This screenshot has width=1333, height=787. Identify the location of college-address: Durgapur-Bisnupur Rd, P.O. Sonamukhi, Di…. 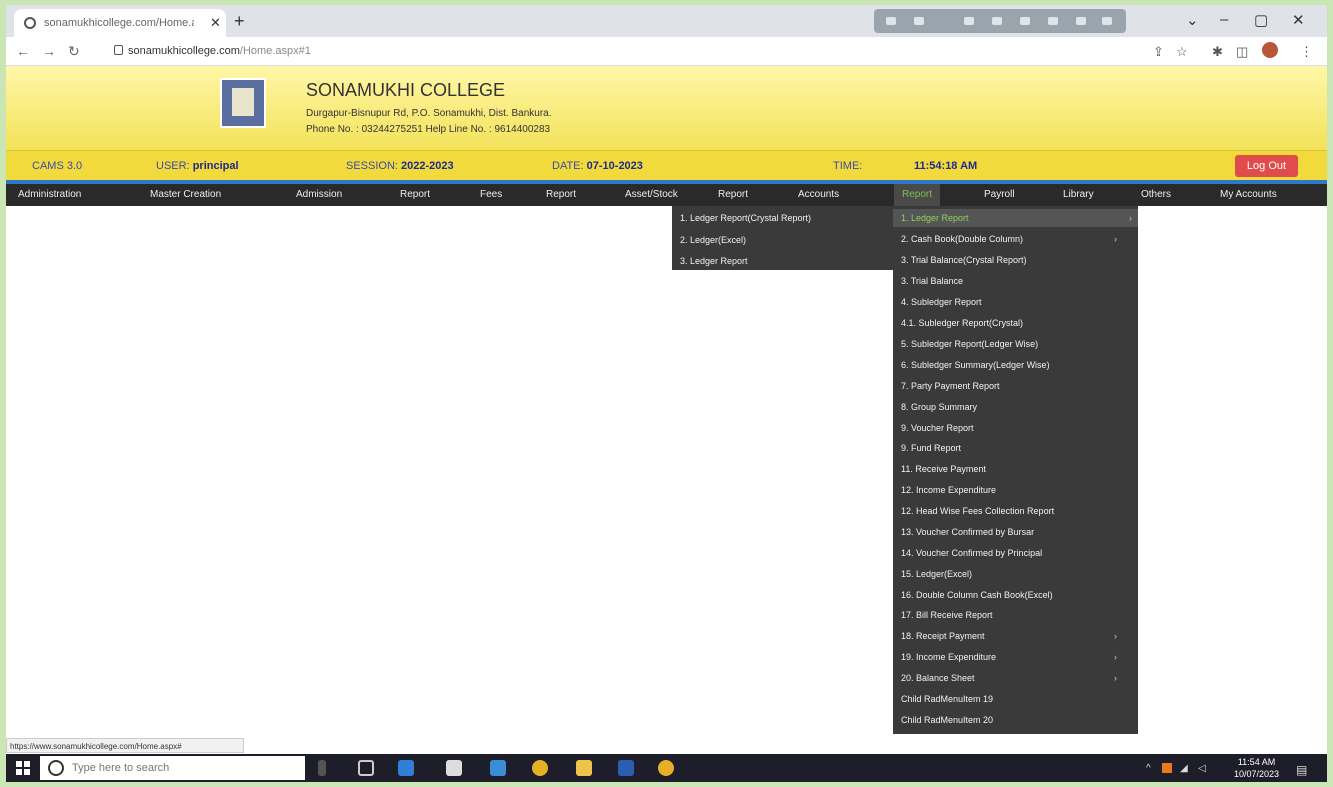
(429, 113).